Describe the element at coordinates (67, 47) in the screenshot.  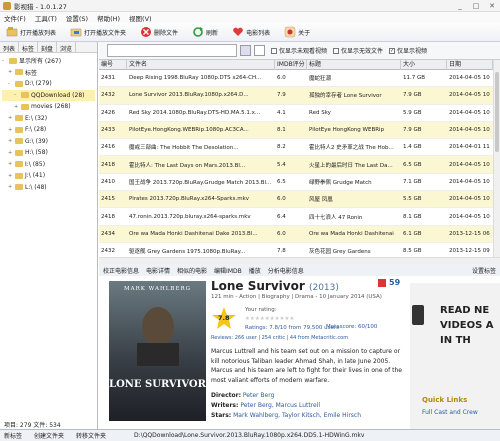
I see `tab-browse: 浏览` at that location.